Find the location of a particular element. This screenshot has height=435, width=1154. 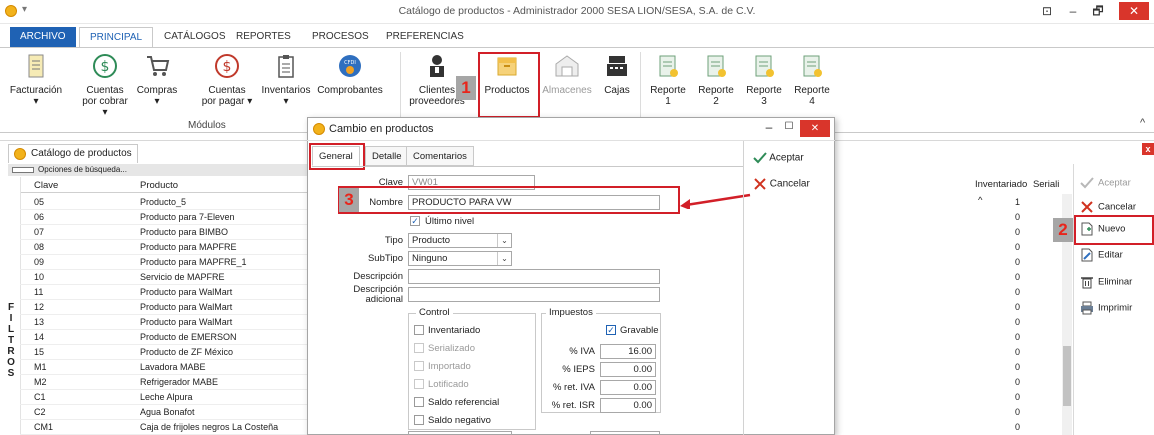

reporte-1-button: Reporte 1 is located at coordinates (668, 80).